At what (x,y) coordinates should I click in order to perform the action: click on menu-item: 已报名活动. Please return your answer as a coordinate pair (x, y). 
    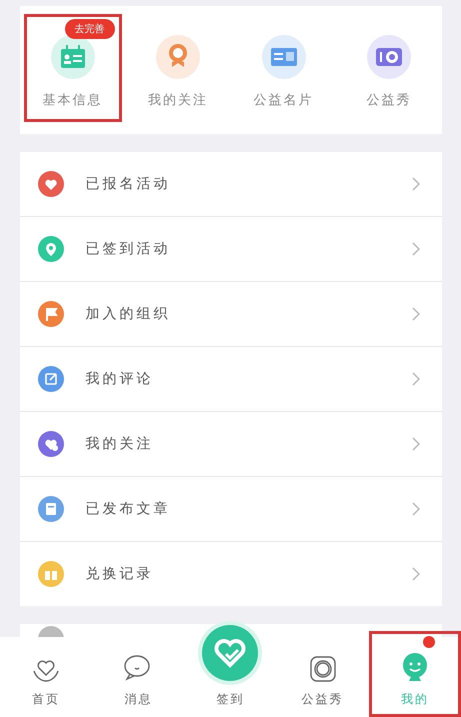
    Looking at the image, I should click on (231, 184).